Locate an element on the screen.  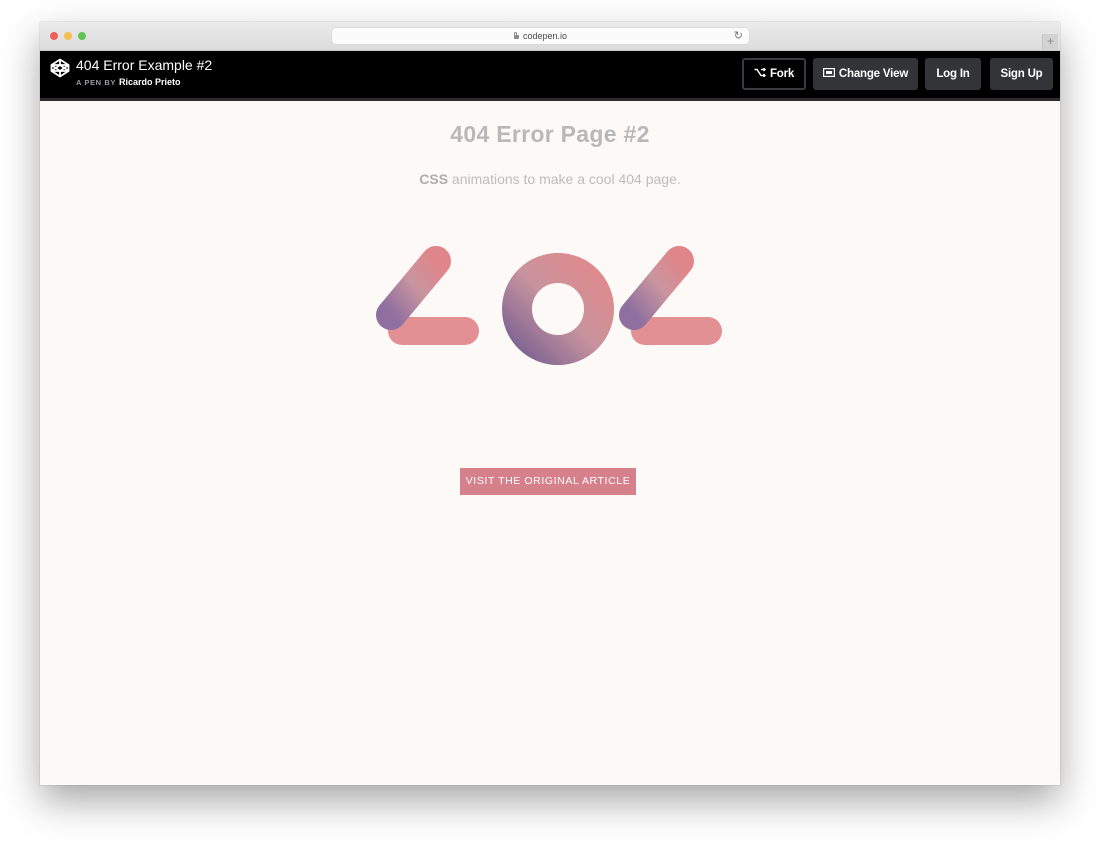
change-view-button: Change View is located at coordinates (865, 74).